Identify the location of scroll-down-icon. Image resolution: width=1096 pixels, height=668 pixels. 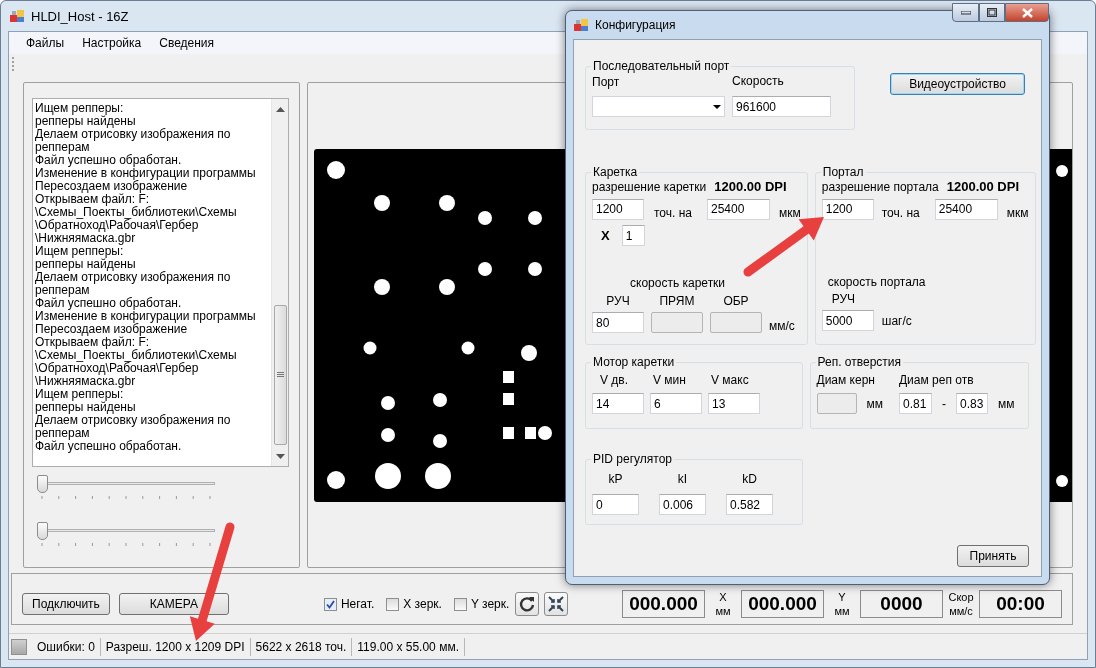
(280, 457).